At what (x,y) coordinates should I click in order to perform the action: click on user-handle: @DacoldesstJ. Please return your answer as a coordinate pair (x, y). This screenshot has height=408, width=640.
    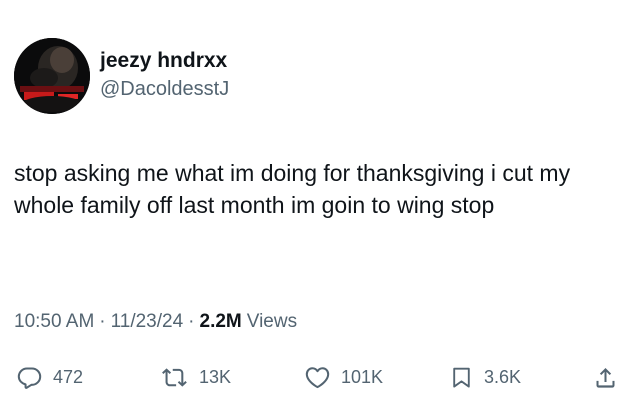
    Looking at the image, I should click on (164, 89).